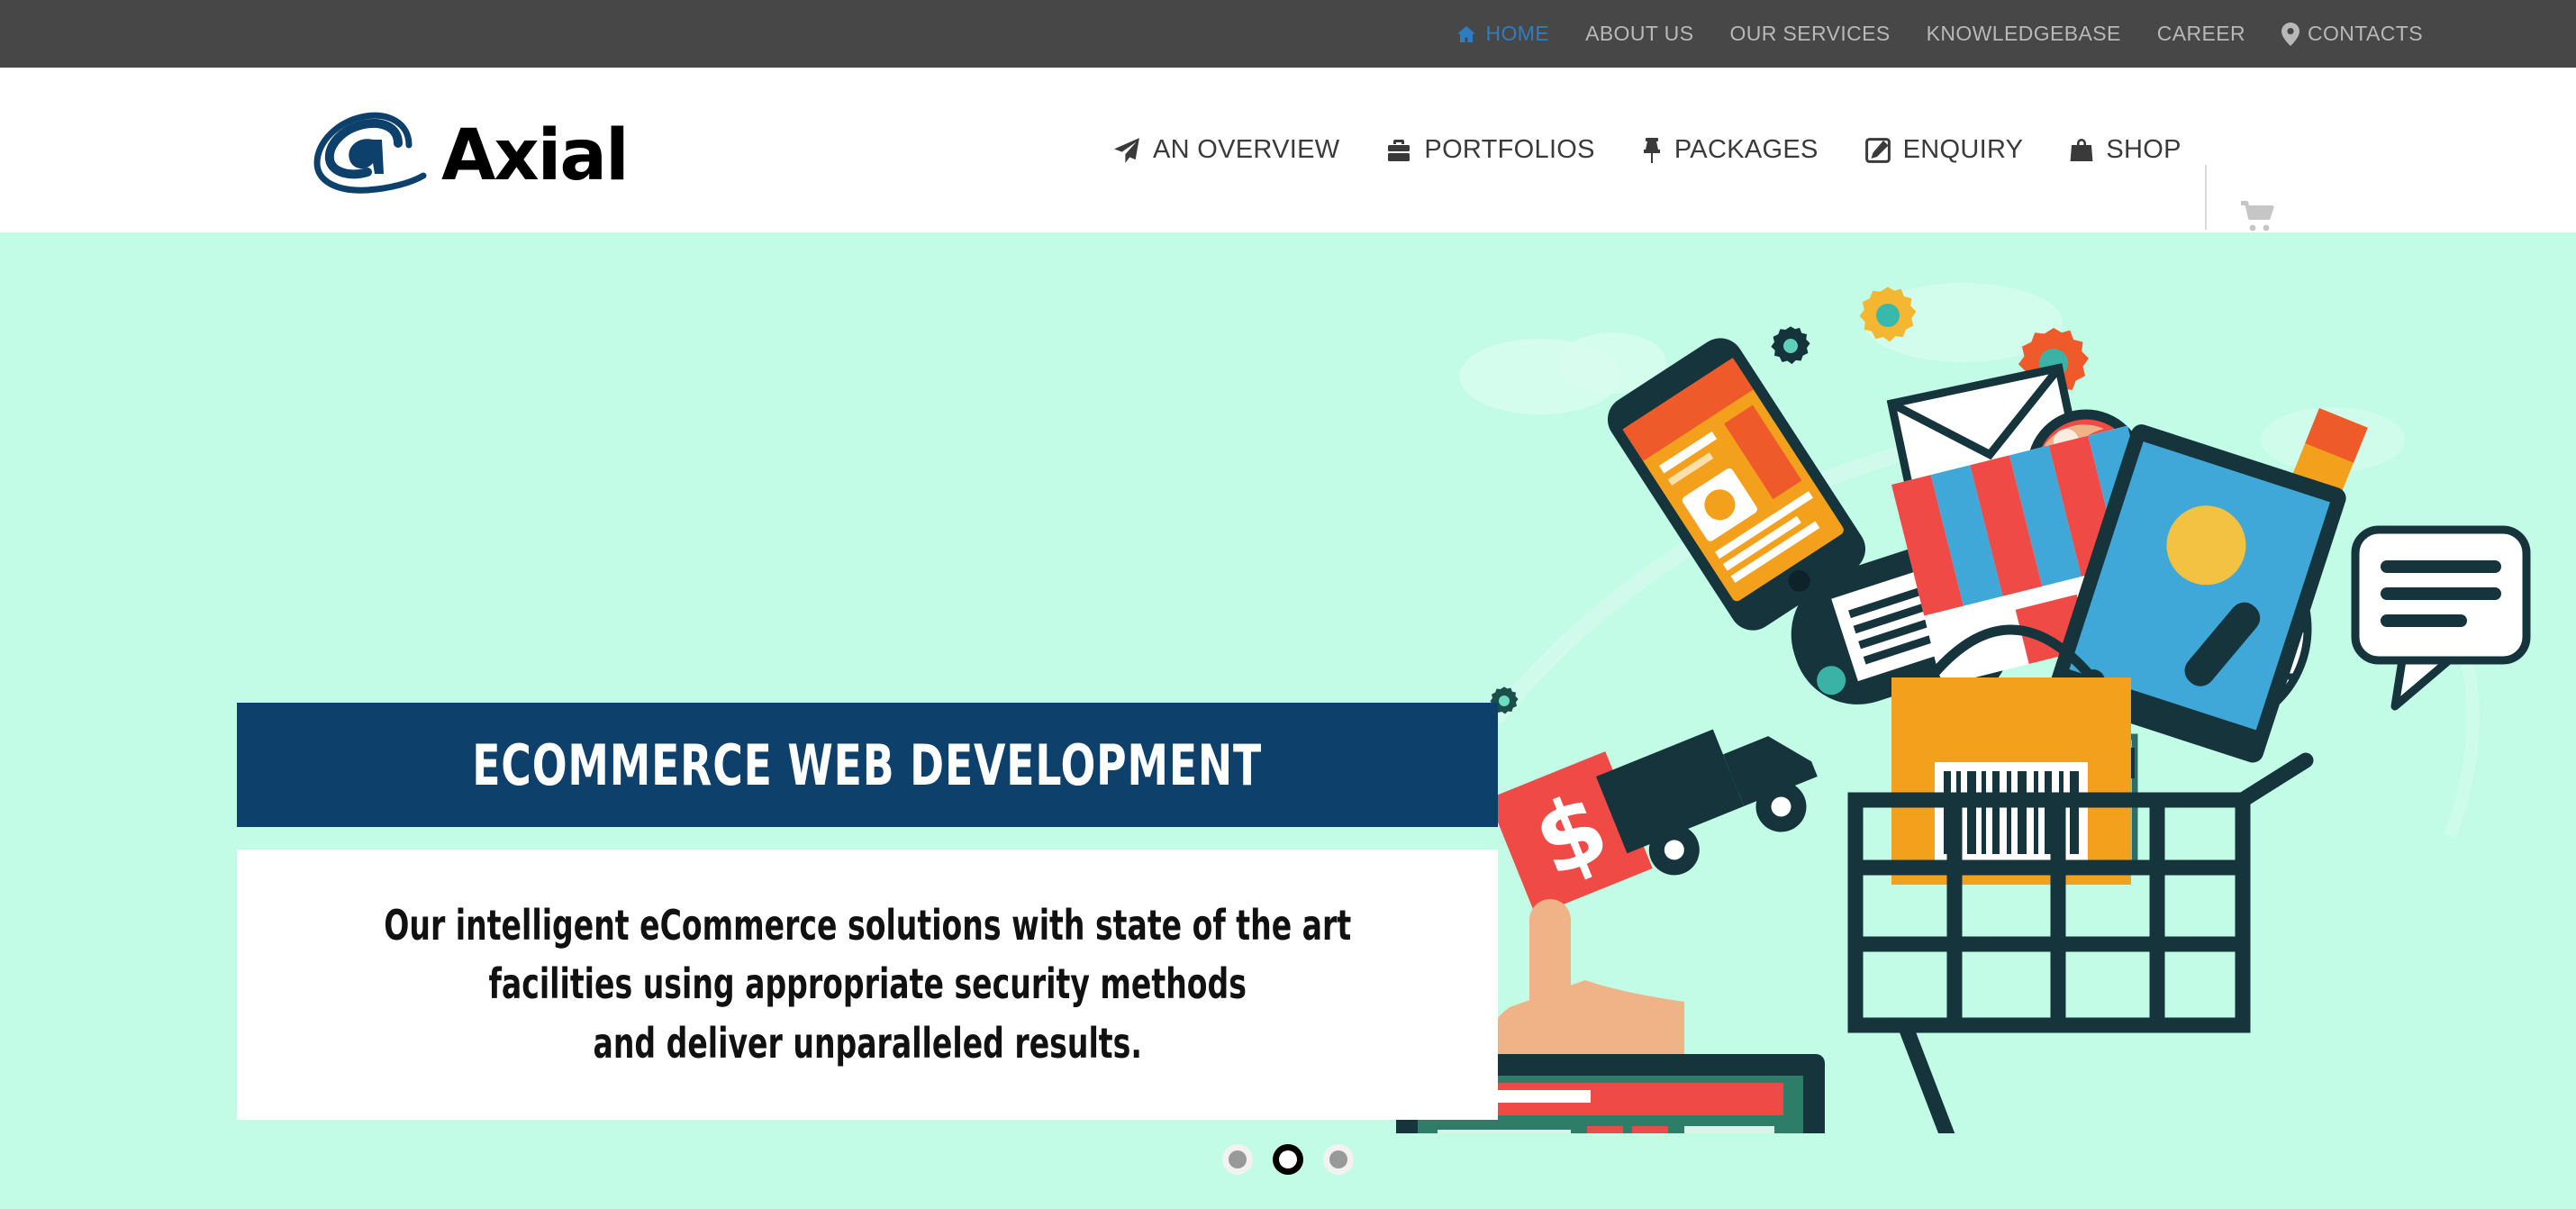 Image resolution: width=2576 pixels, height=1209 pixels. I want to click on site-logo: Axial, so click(466, 154).